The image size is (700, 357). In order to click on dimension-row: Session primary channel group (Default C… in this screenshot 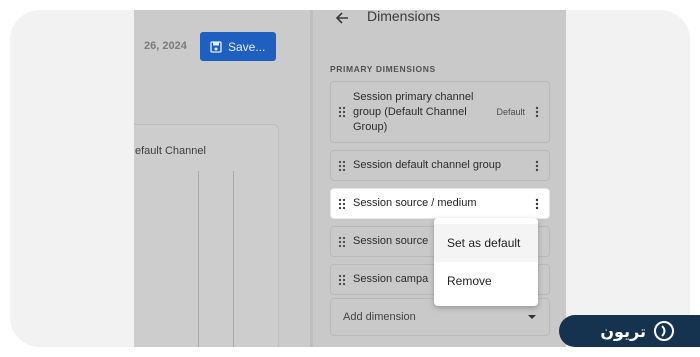, I will do `click(440, 112)`.